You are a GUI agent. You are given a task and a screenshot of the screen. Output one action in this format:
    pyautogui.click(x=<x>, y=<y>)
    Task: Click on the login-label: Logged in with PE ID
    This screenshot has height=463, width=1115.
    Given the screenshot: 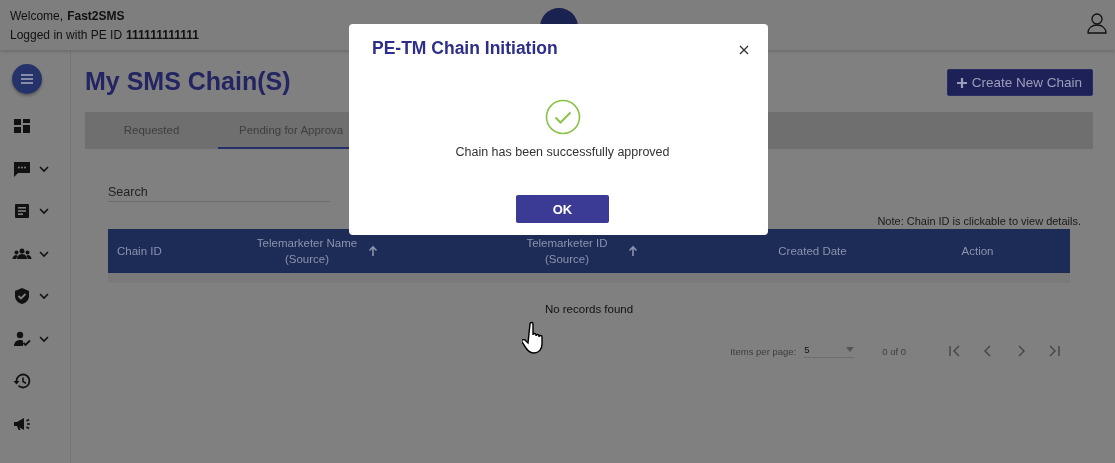 What is the action you would take?
    pyautogui.click(x=66, y=34)
    